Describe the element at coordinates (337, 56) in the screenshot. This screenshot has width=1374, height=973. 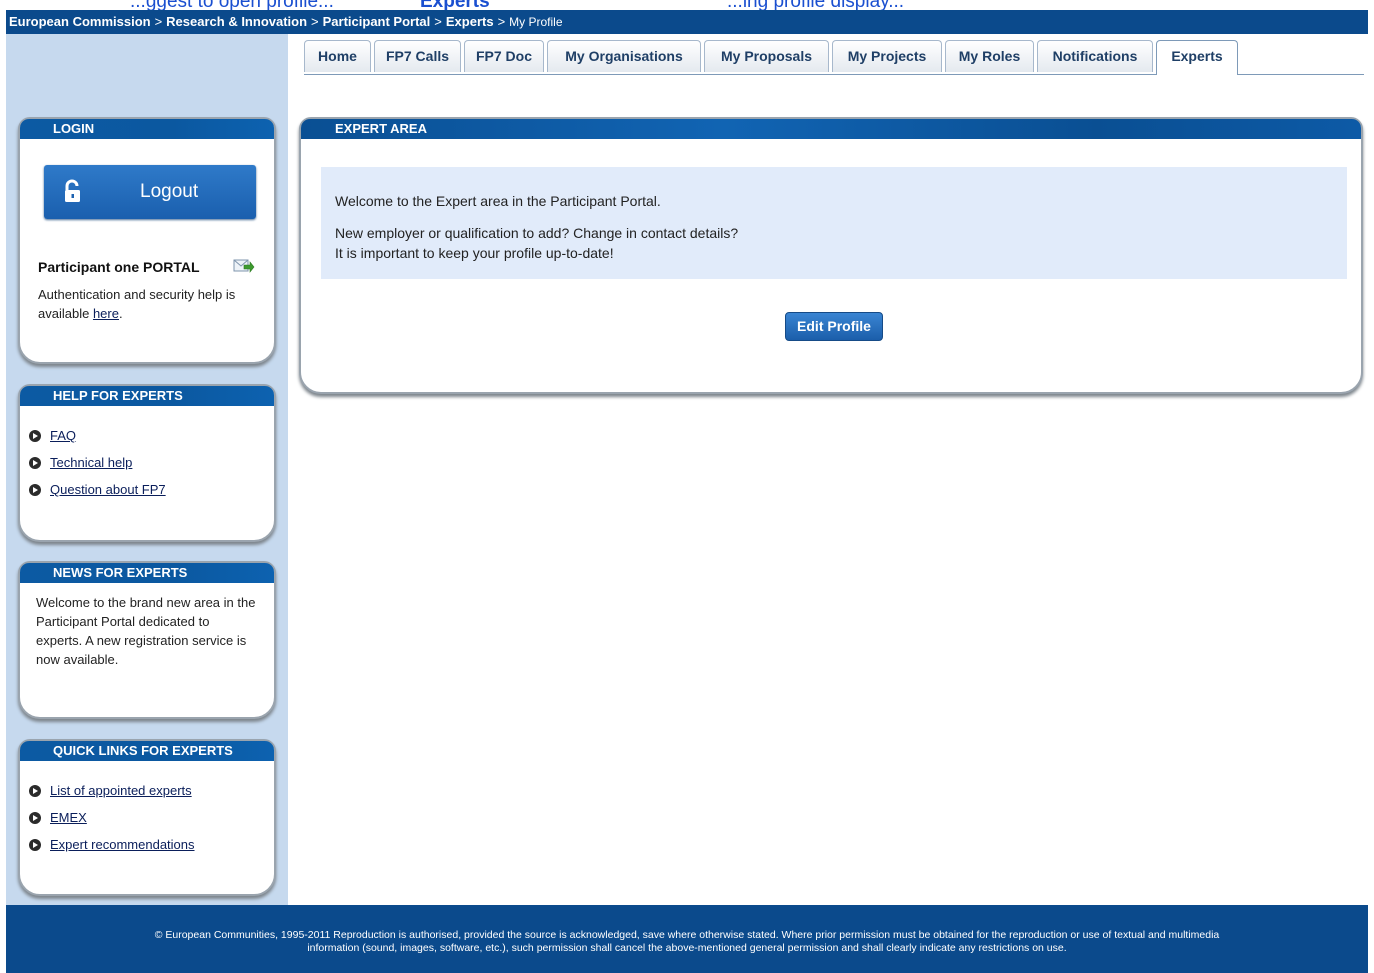
I see `tab-home: Home` at that location.